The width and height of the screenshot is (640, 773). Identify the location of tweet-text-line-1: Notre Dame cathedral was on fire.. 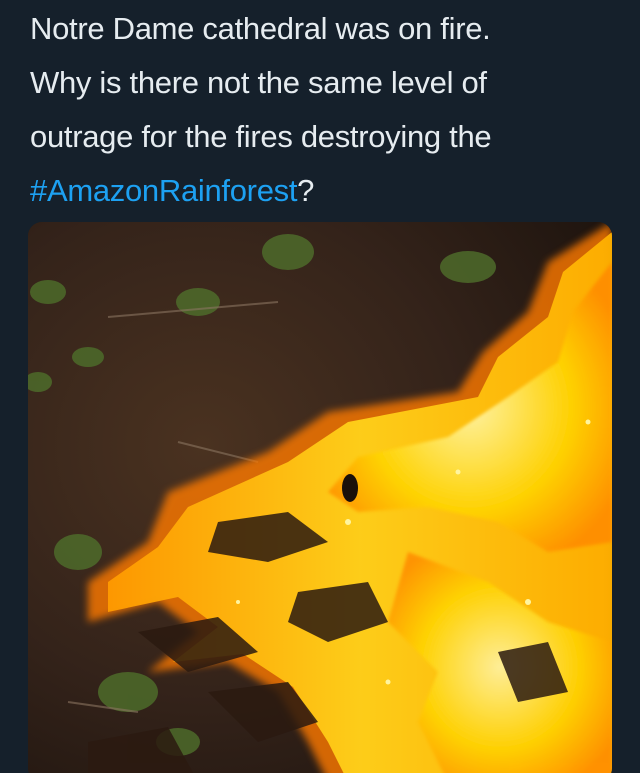
(260, 28).